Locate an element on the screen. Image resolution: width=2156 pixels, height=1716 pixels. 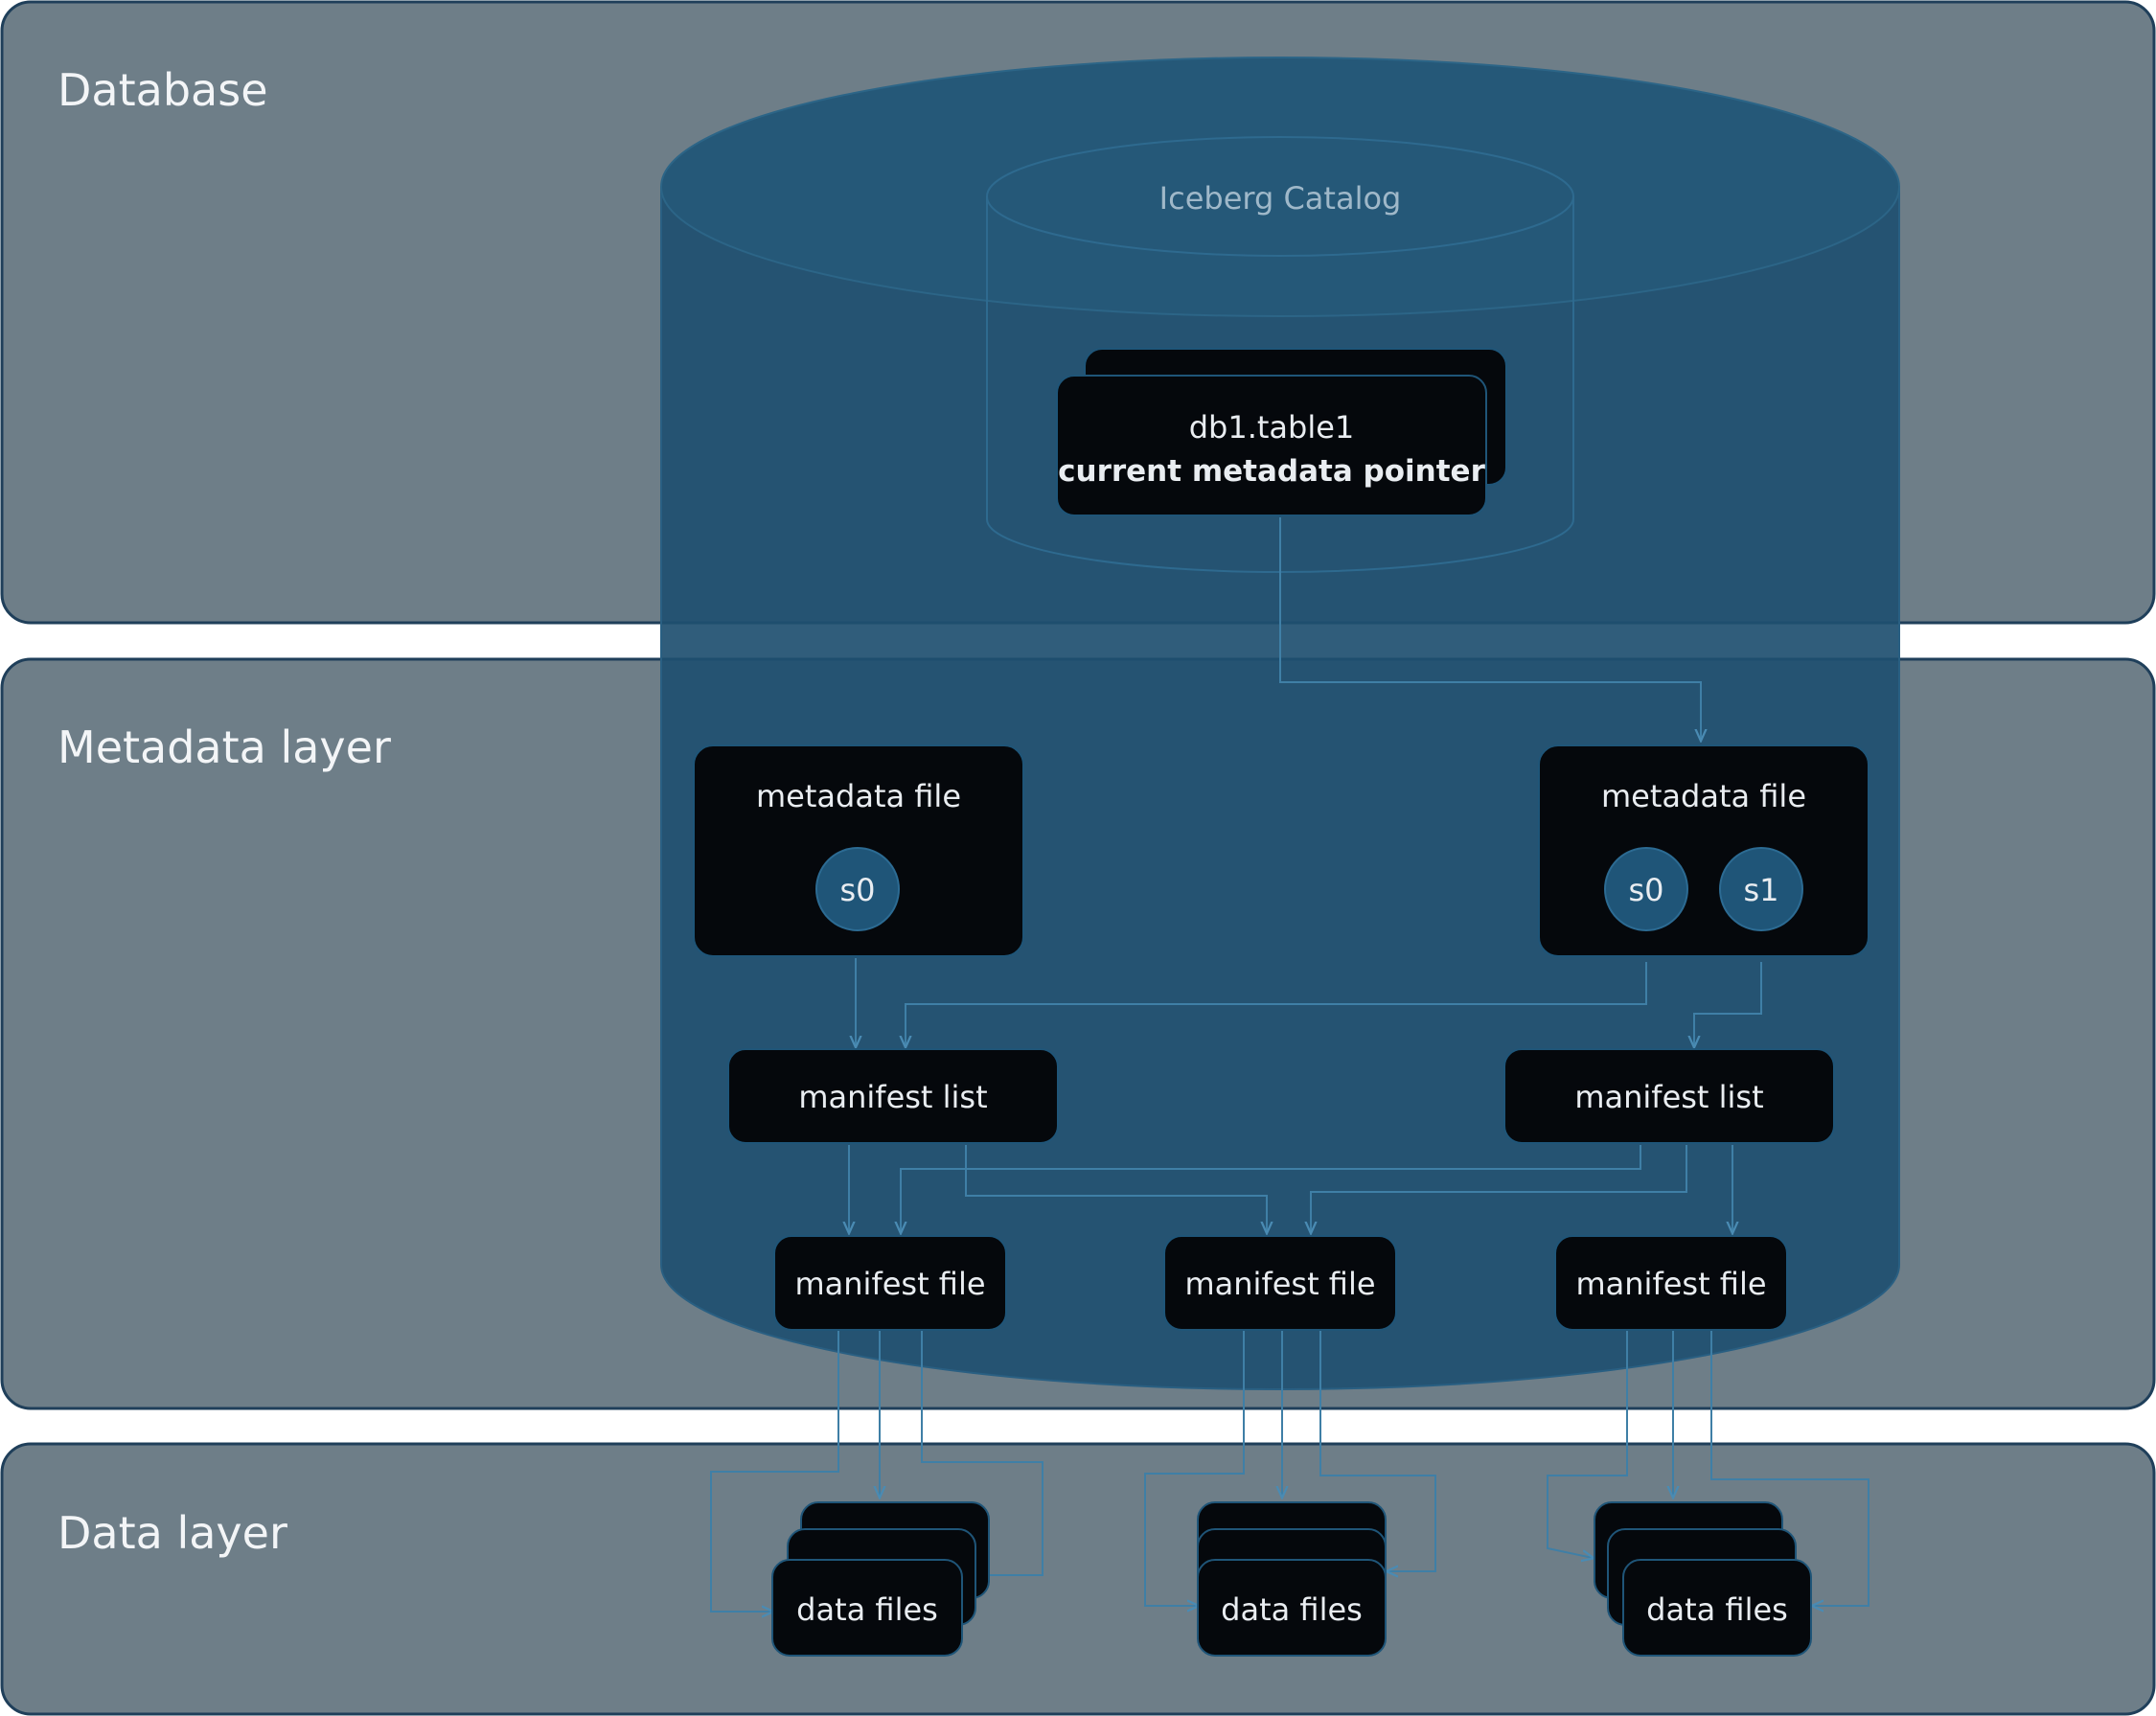
pointer-description: current metadata pointer is located at coordinates (1271, 471).